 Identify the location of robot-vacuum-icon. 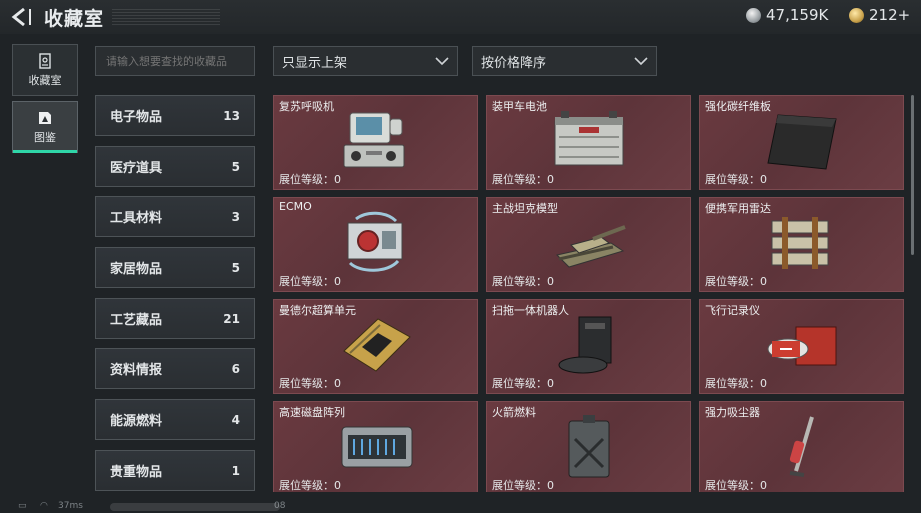
(584, 345).